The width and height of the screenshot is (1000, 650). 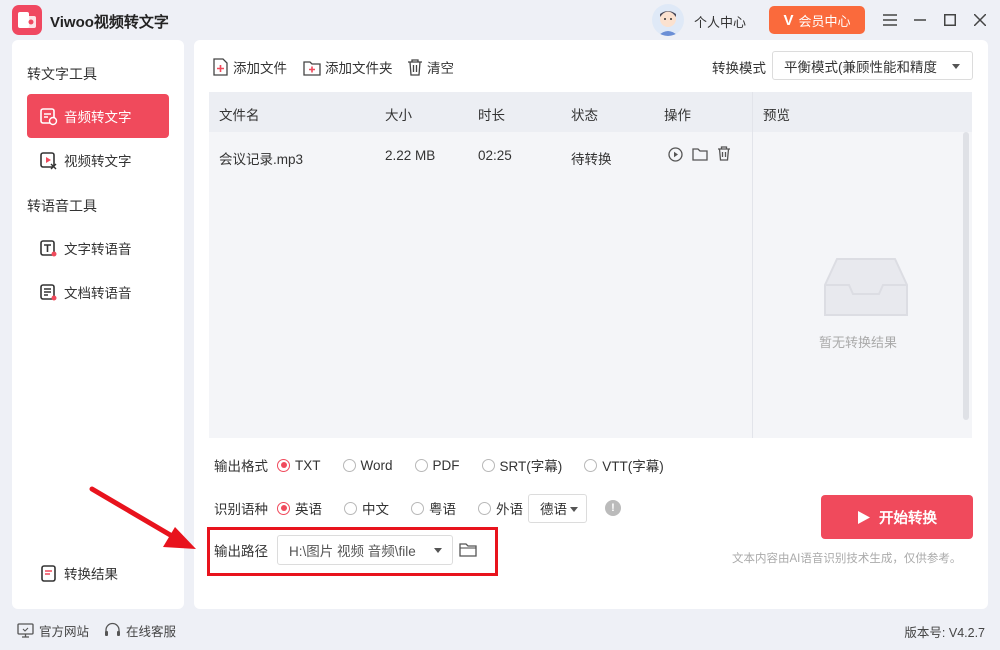 I want to click on vip-center-label: 会员中心, so click(x=824, y=21).